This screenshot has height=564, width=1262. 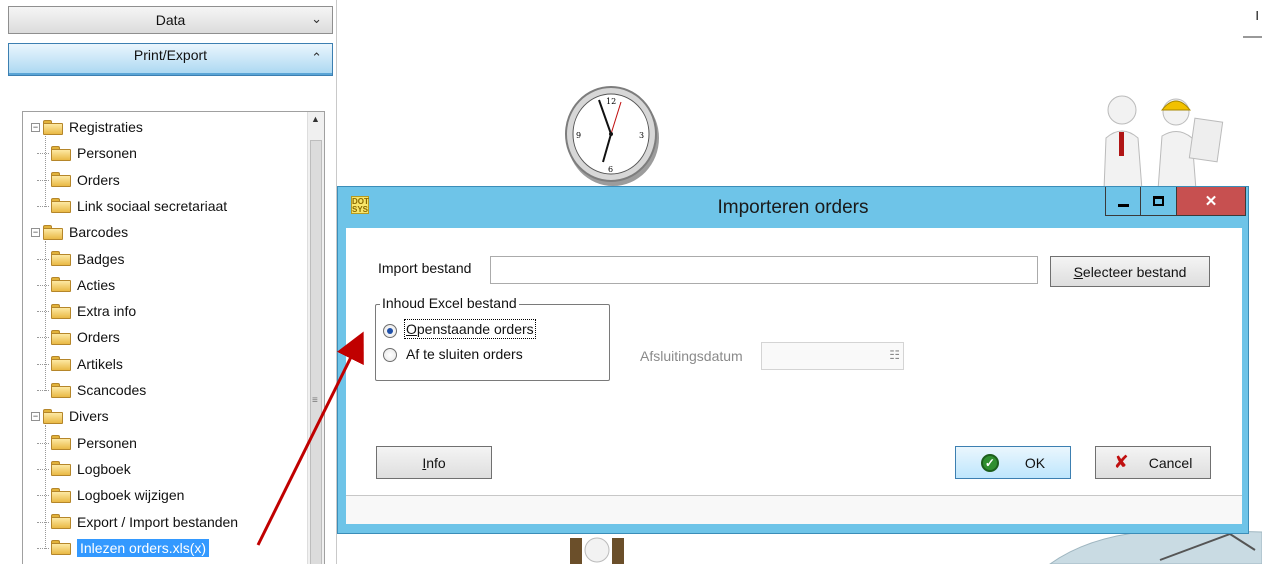 What do you see at coordinates (106, 127) in the screenshot?
I see `tree-item-label: Registraties` at bounding box center [106, 127].